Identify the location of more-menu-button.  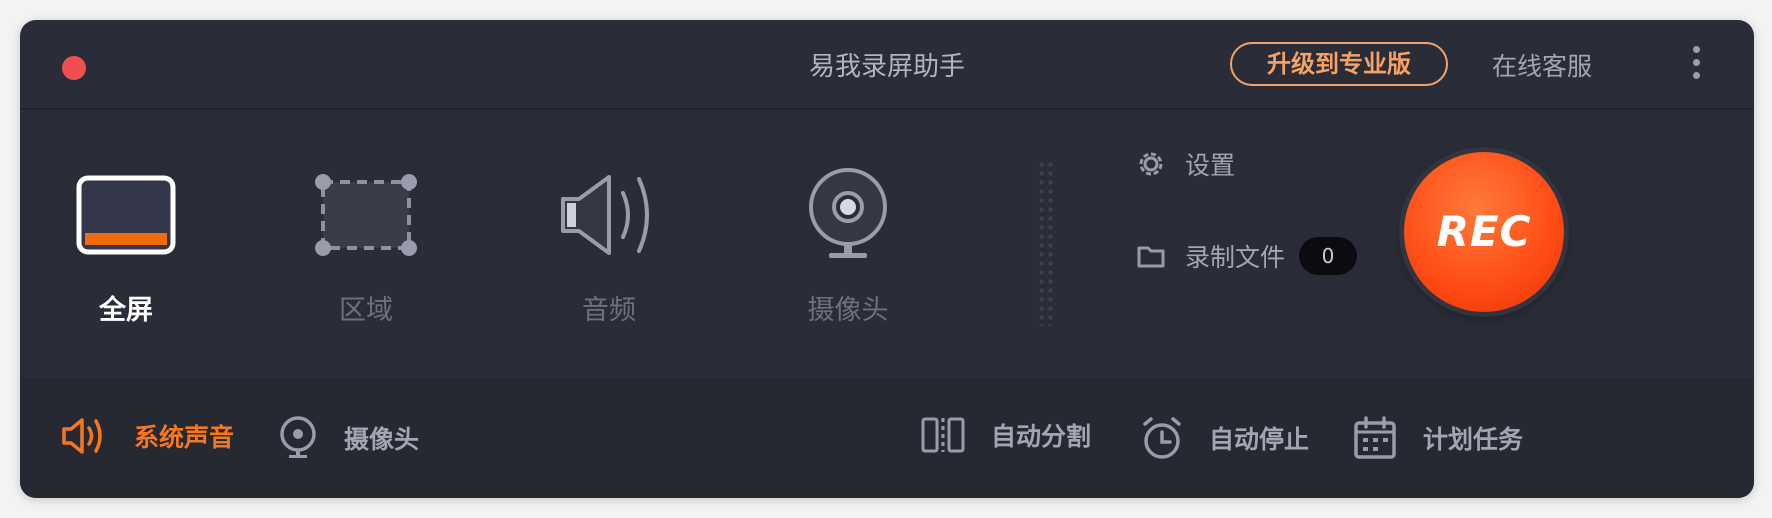
(1696, 66).